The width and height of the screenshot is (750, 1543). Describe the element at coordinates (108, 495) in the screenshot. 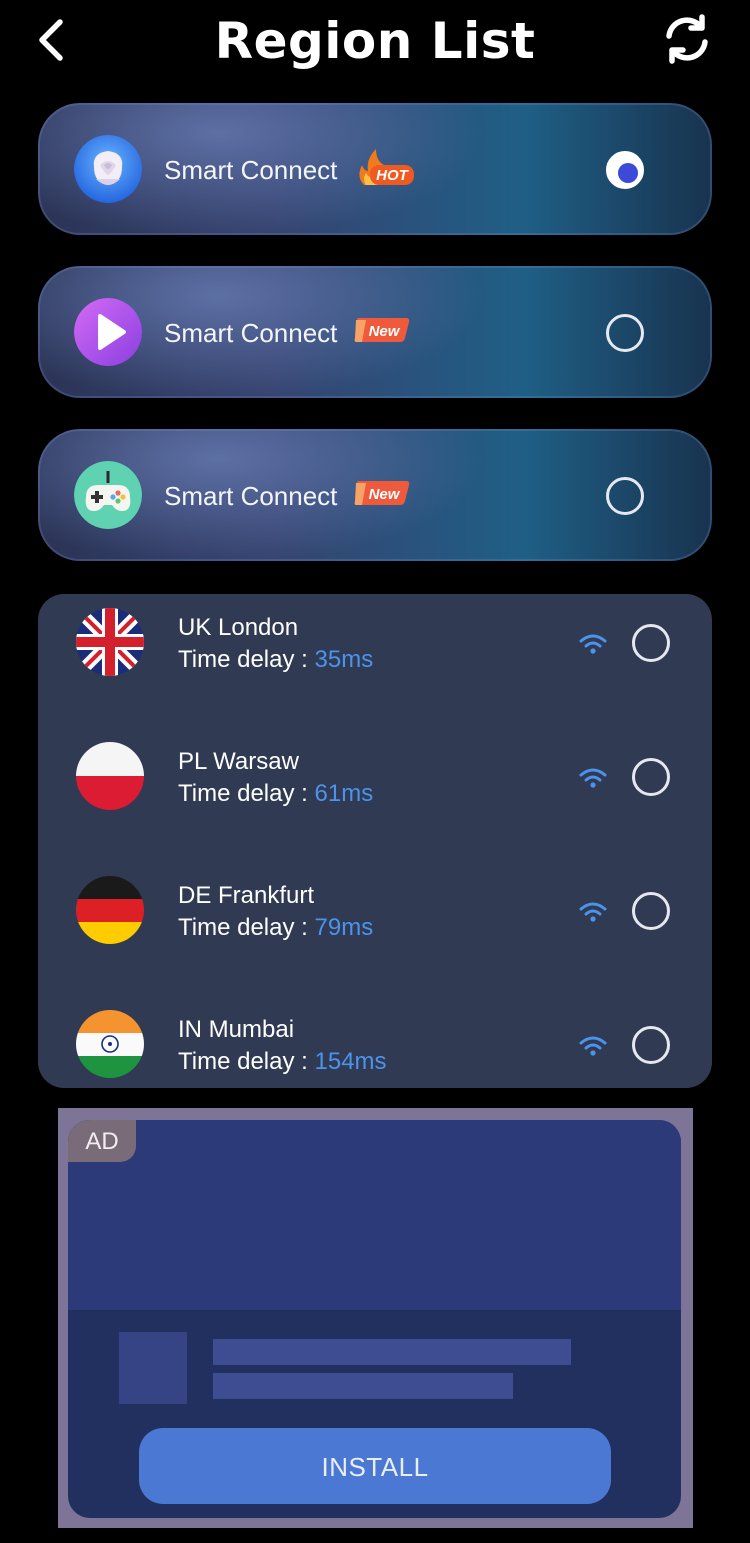

I see `gamepad-icon` at that location.